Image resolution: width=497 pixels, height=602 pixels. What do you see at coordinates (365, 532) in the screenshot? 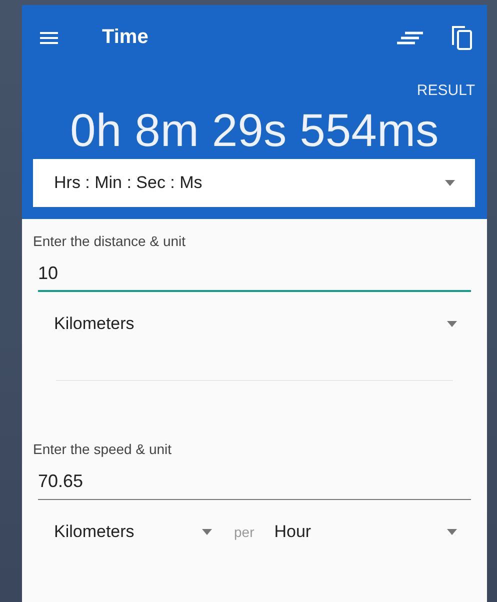
I see `unit-dropdown: Hour` at bounding box center [365, 532].